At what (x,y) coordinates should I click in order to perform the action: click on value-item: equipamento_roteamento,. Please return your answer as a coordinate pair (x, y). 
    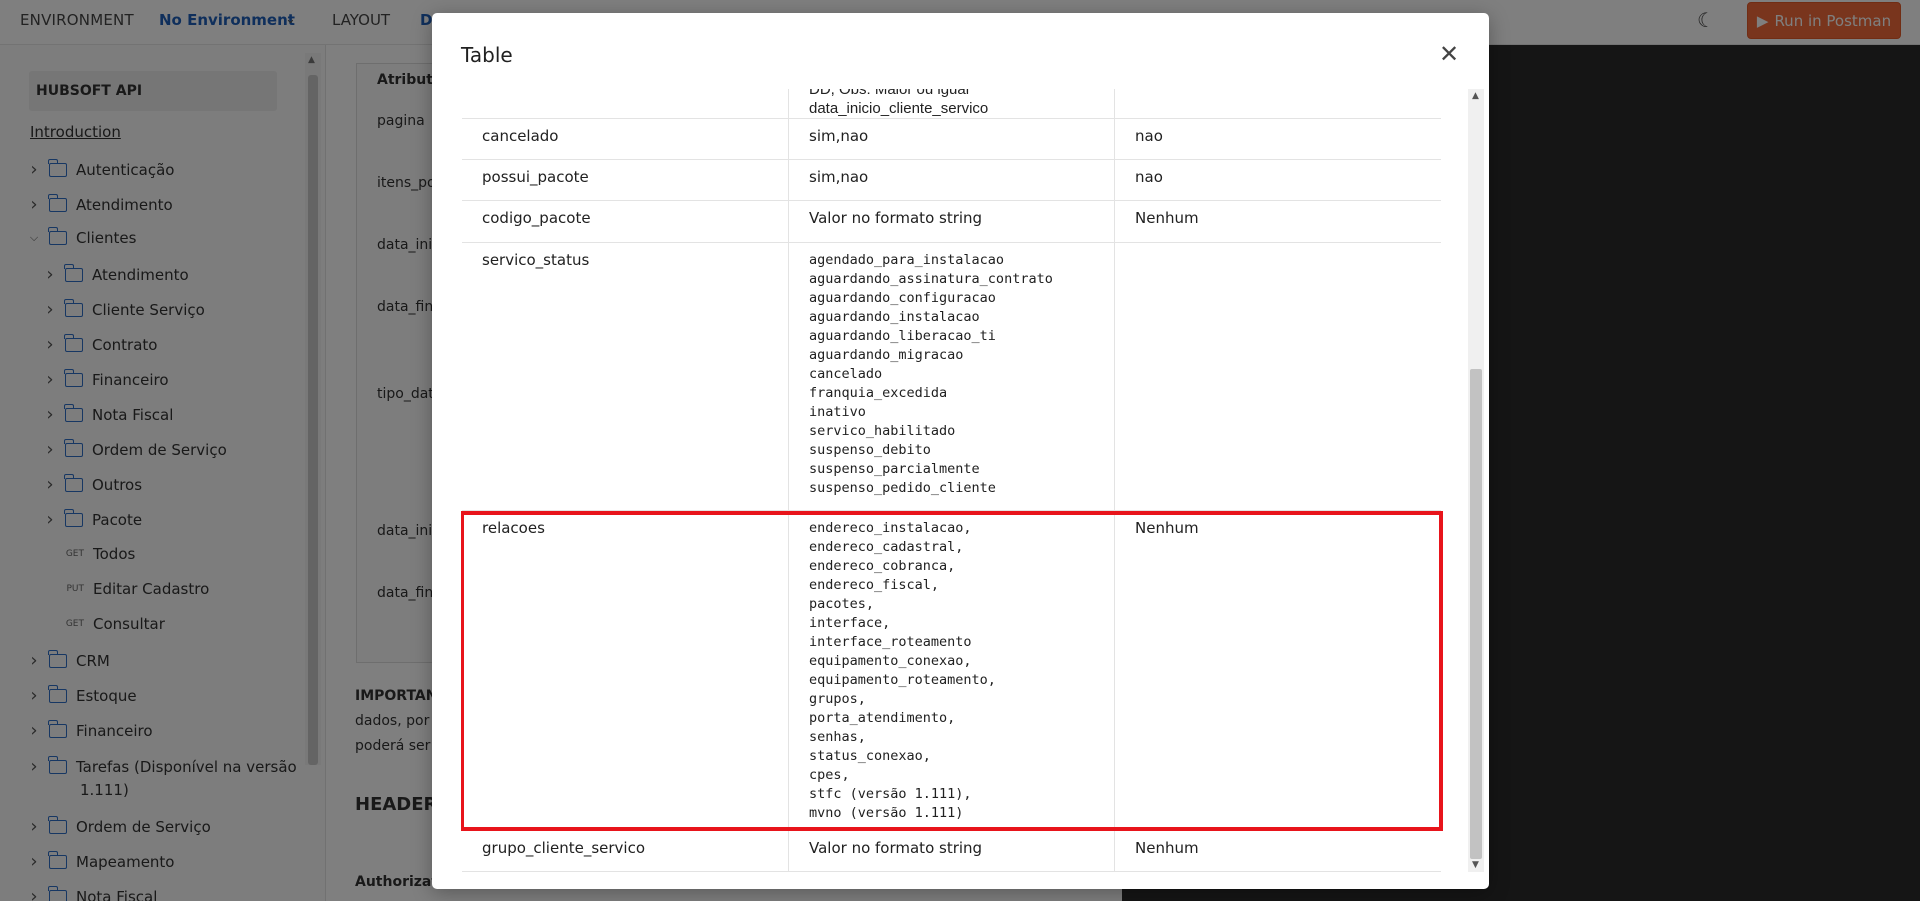
    Looking at the image, I should click on (902, 680).